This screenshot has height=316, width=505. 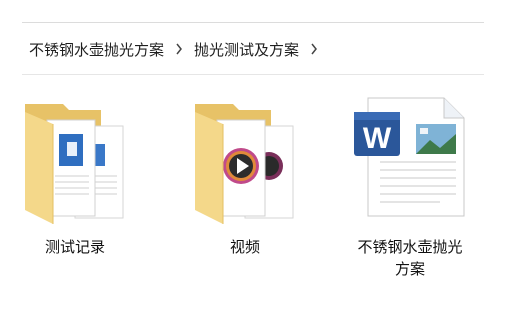 I want to click on svg-text: W, so click(x=377, y=138).